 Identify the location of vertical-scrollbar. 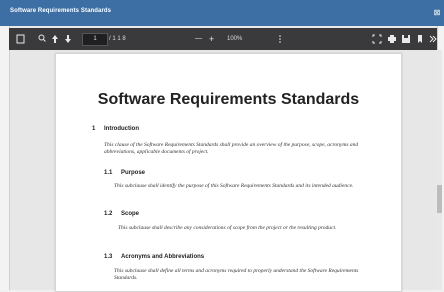
(439, 170).